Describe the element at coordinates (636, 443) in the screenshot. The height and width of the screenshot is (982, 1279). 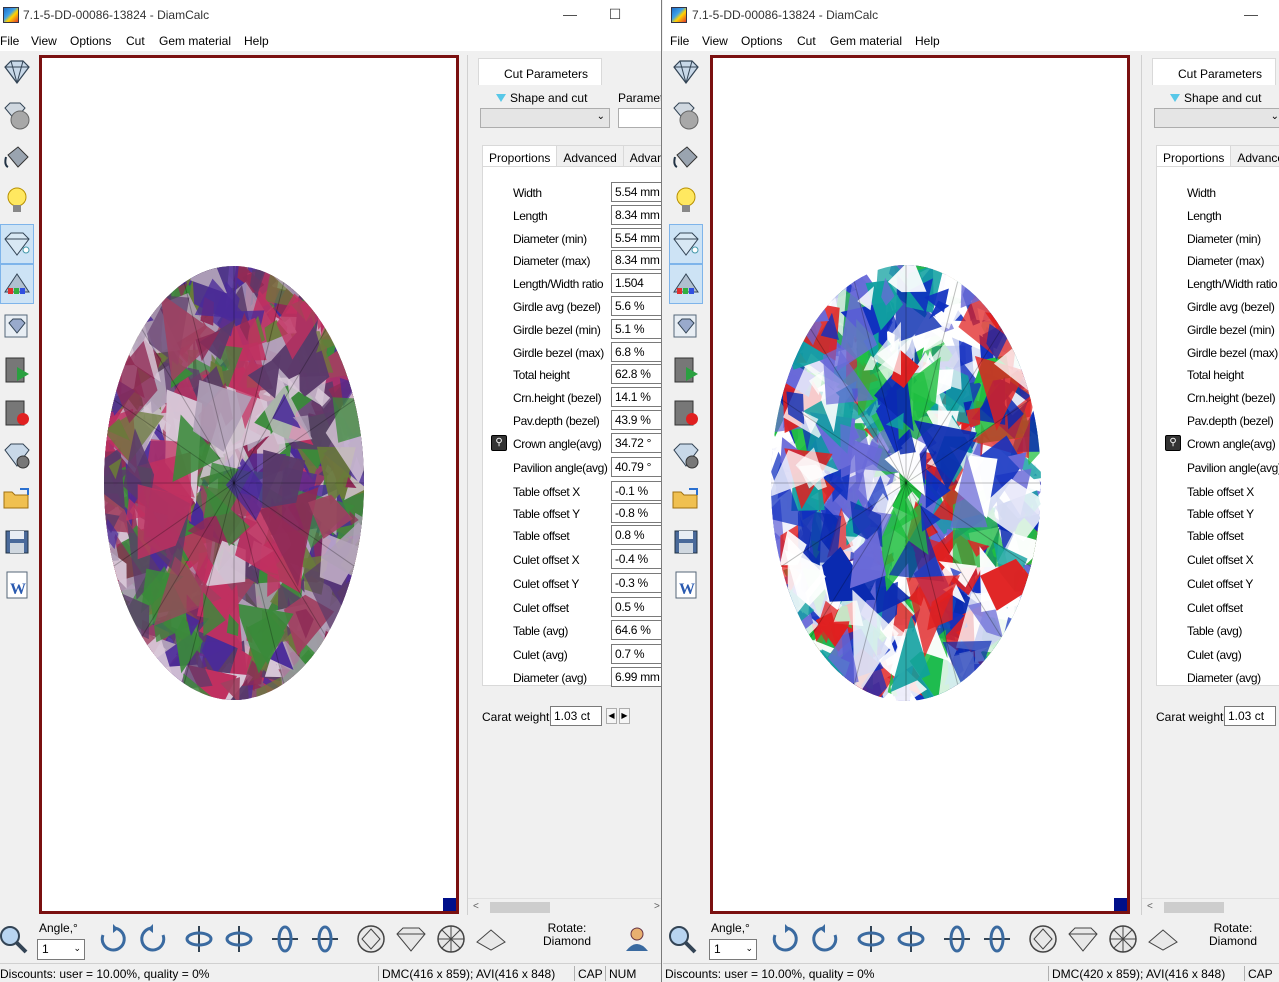
I see `property-value-field: 34.72 °` at that location.